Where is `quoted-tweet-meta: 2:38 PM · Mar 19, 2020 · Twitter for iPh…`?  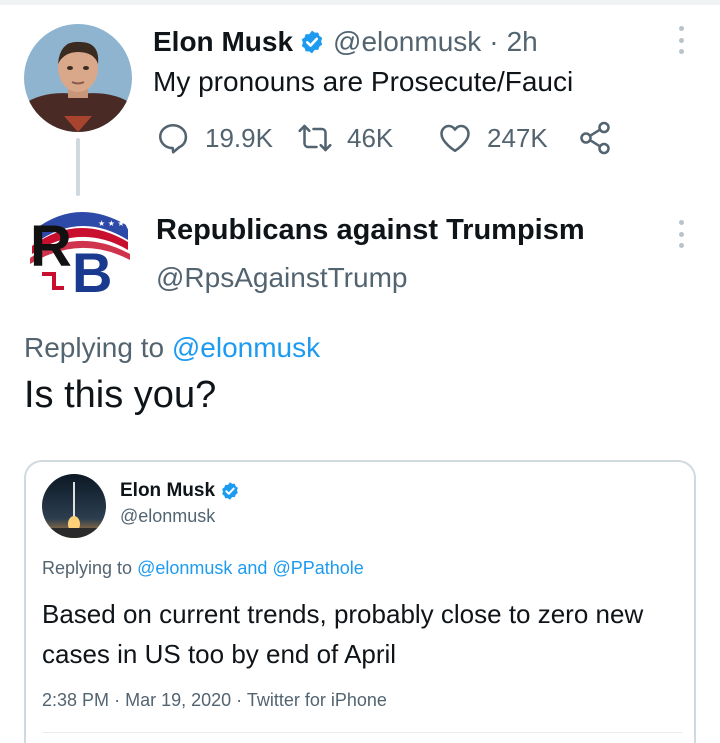 quoted-tweet-meta: 2:38 PM · Mar 19, 2020 · Twitter for iPh… is located at coordinates (214, 700).